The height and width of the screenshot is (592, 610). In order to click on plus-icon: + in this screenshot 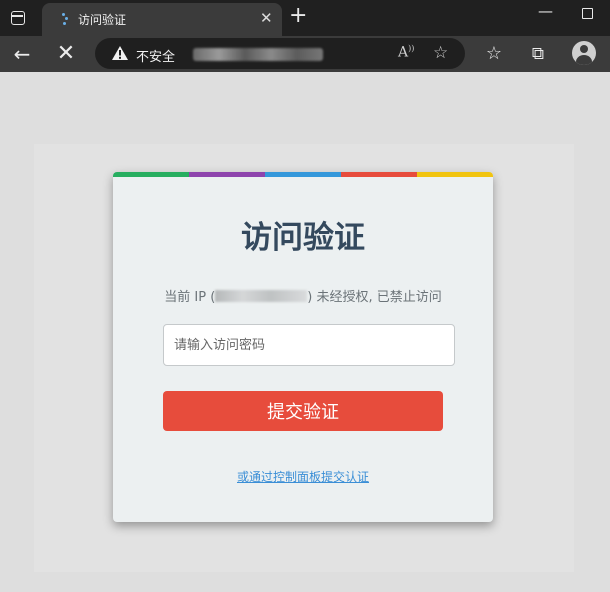, I will do `click(298, 16)`.